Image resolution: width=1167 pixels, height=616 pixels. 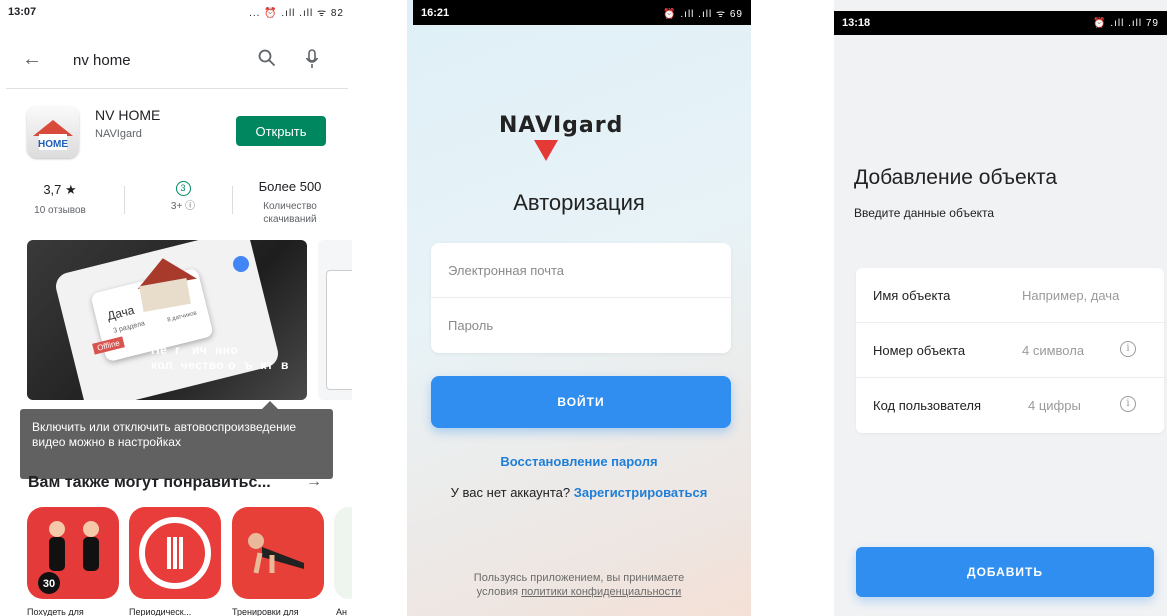 What do you see at coordinates (561, 125) in the screenshot?
I see `logo-wordmark: NAVIgard` at bounding box center [561, 125].